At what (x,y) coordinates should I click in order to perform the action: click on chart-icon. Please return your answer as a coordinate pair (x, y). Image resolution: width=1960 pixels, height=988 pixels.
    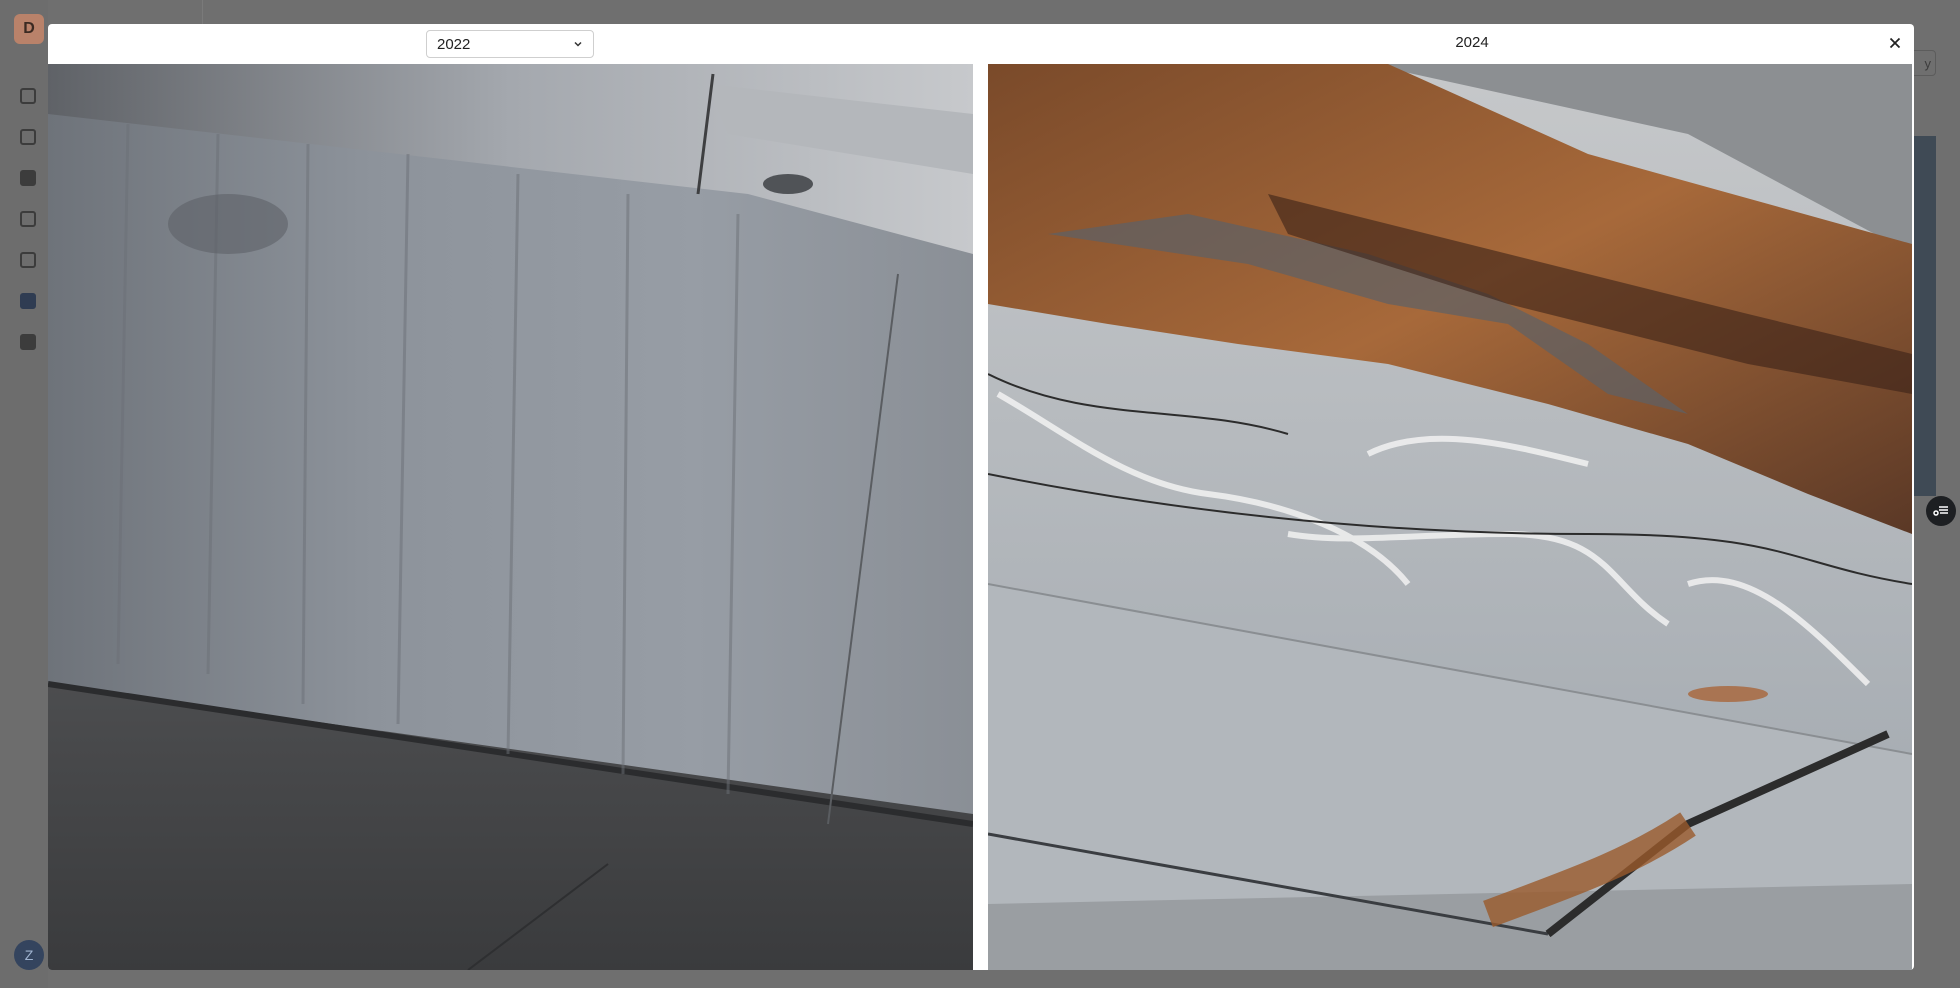
    Looking at the image, I should click on (28, 219).